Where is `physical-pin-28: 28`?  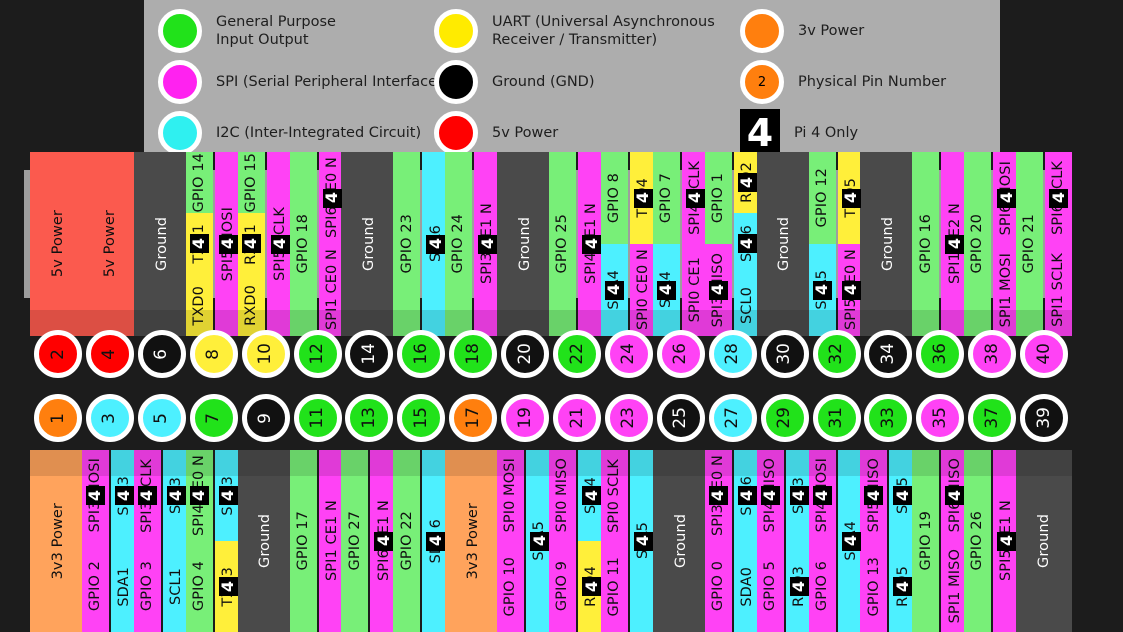 physical-pin-28: 28 is located at coordinates (732, 354).